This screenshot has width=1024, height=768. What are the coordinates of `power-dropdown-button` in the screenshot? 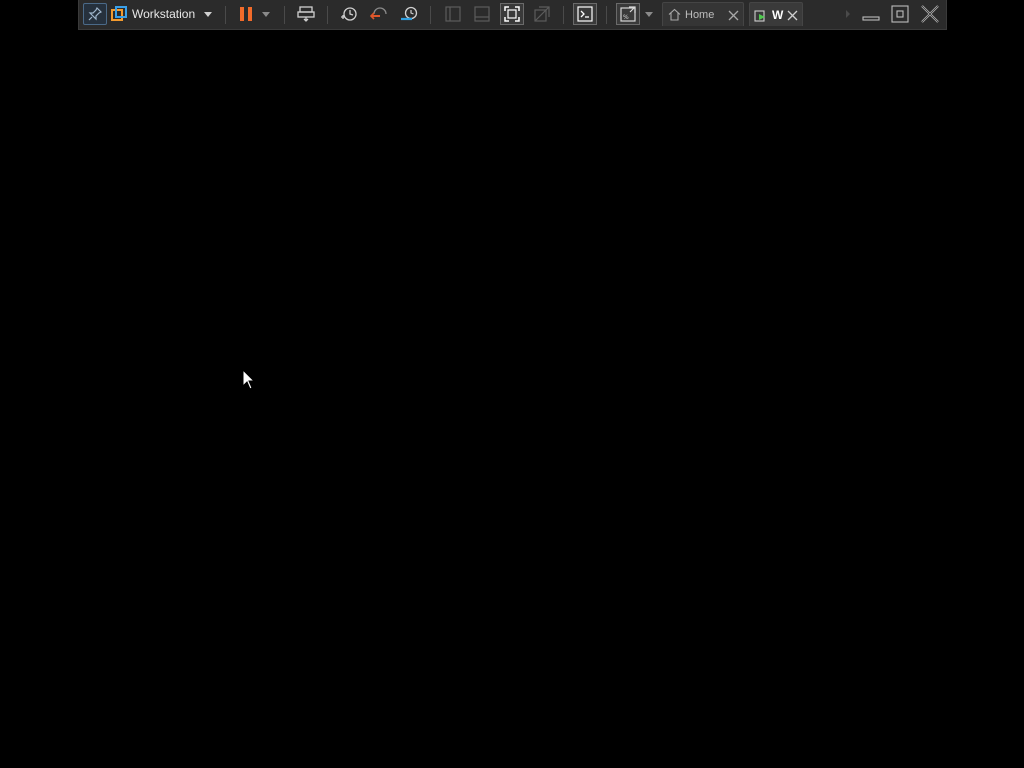 It's located at (266, 14).